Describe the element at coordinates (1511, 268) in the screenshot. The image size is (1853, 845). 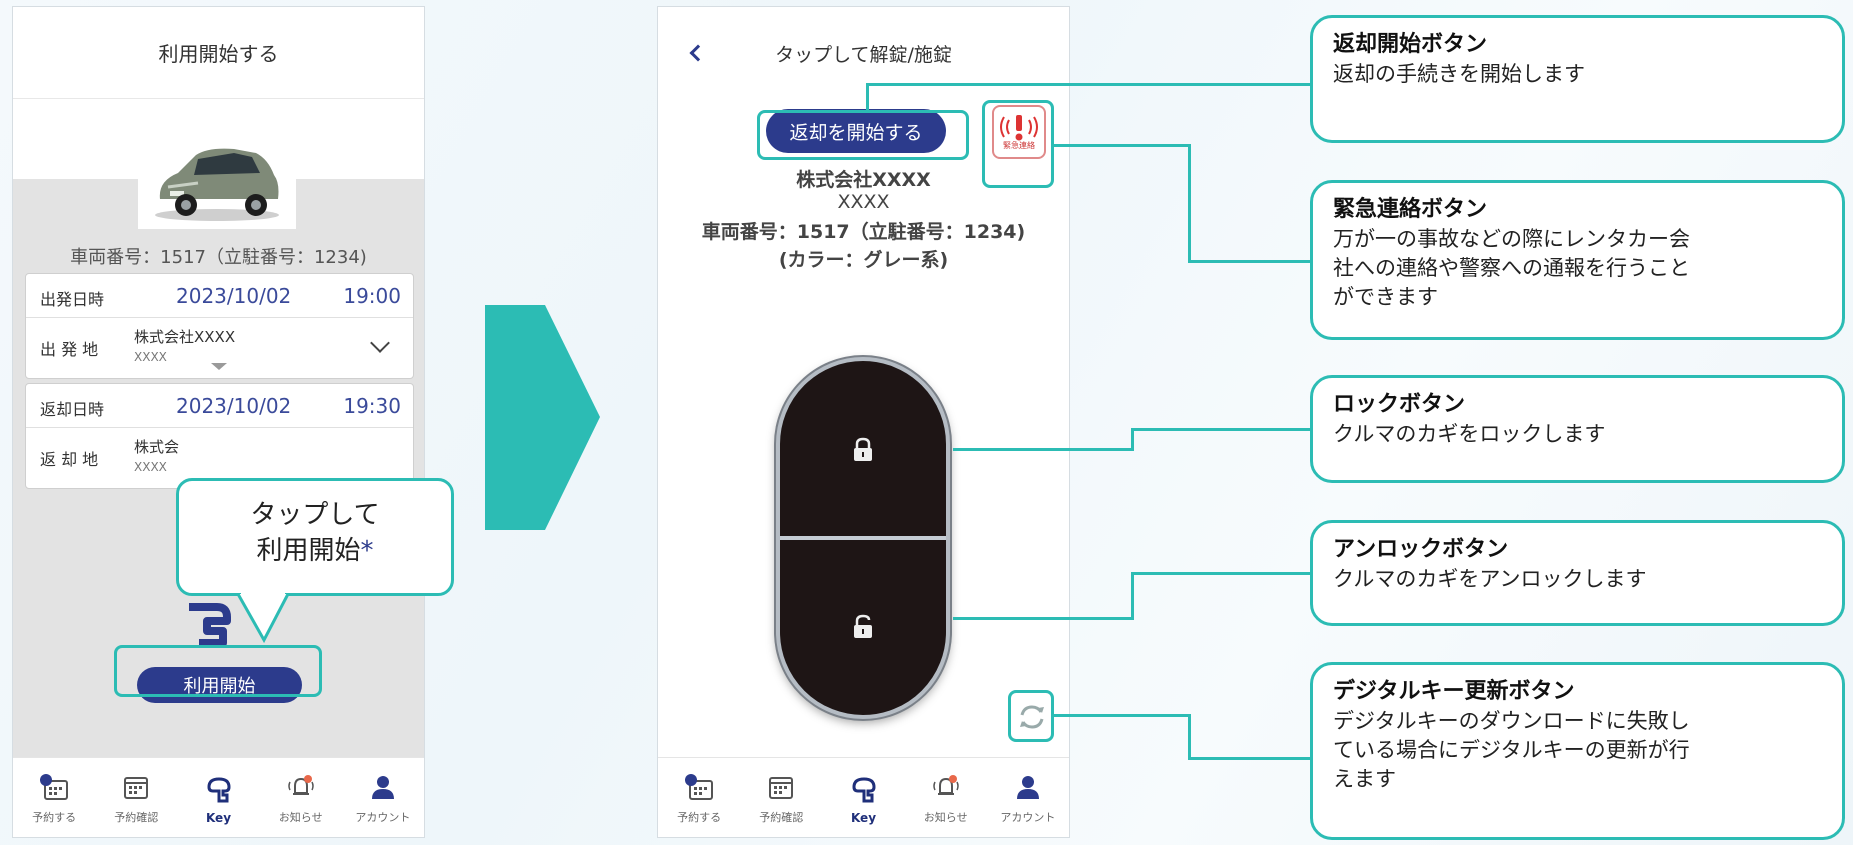
I see `desc-text: 社への連絡や警察への通報を行うこと` at that location.